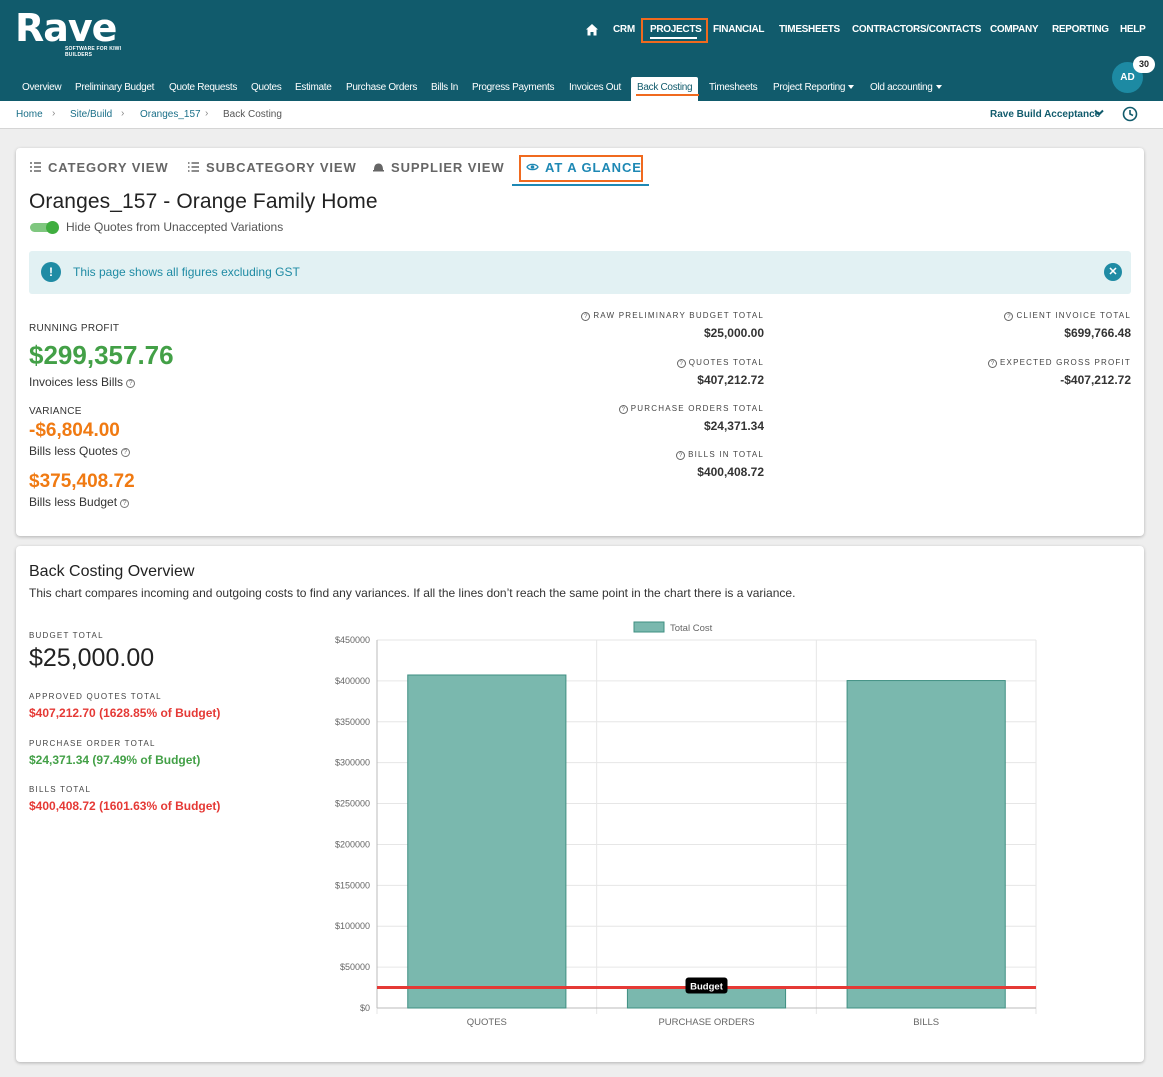  What do you see at coordinates (1080, 30) in the screenshot?
I see `nav-reporting: REPORTING` at bounding box center [1080, 30].